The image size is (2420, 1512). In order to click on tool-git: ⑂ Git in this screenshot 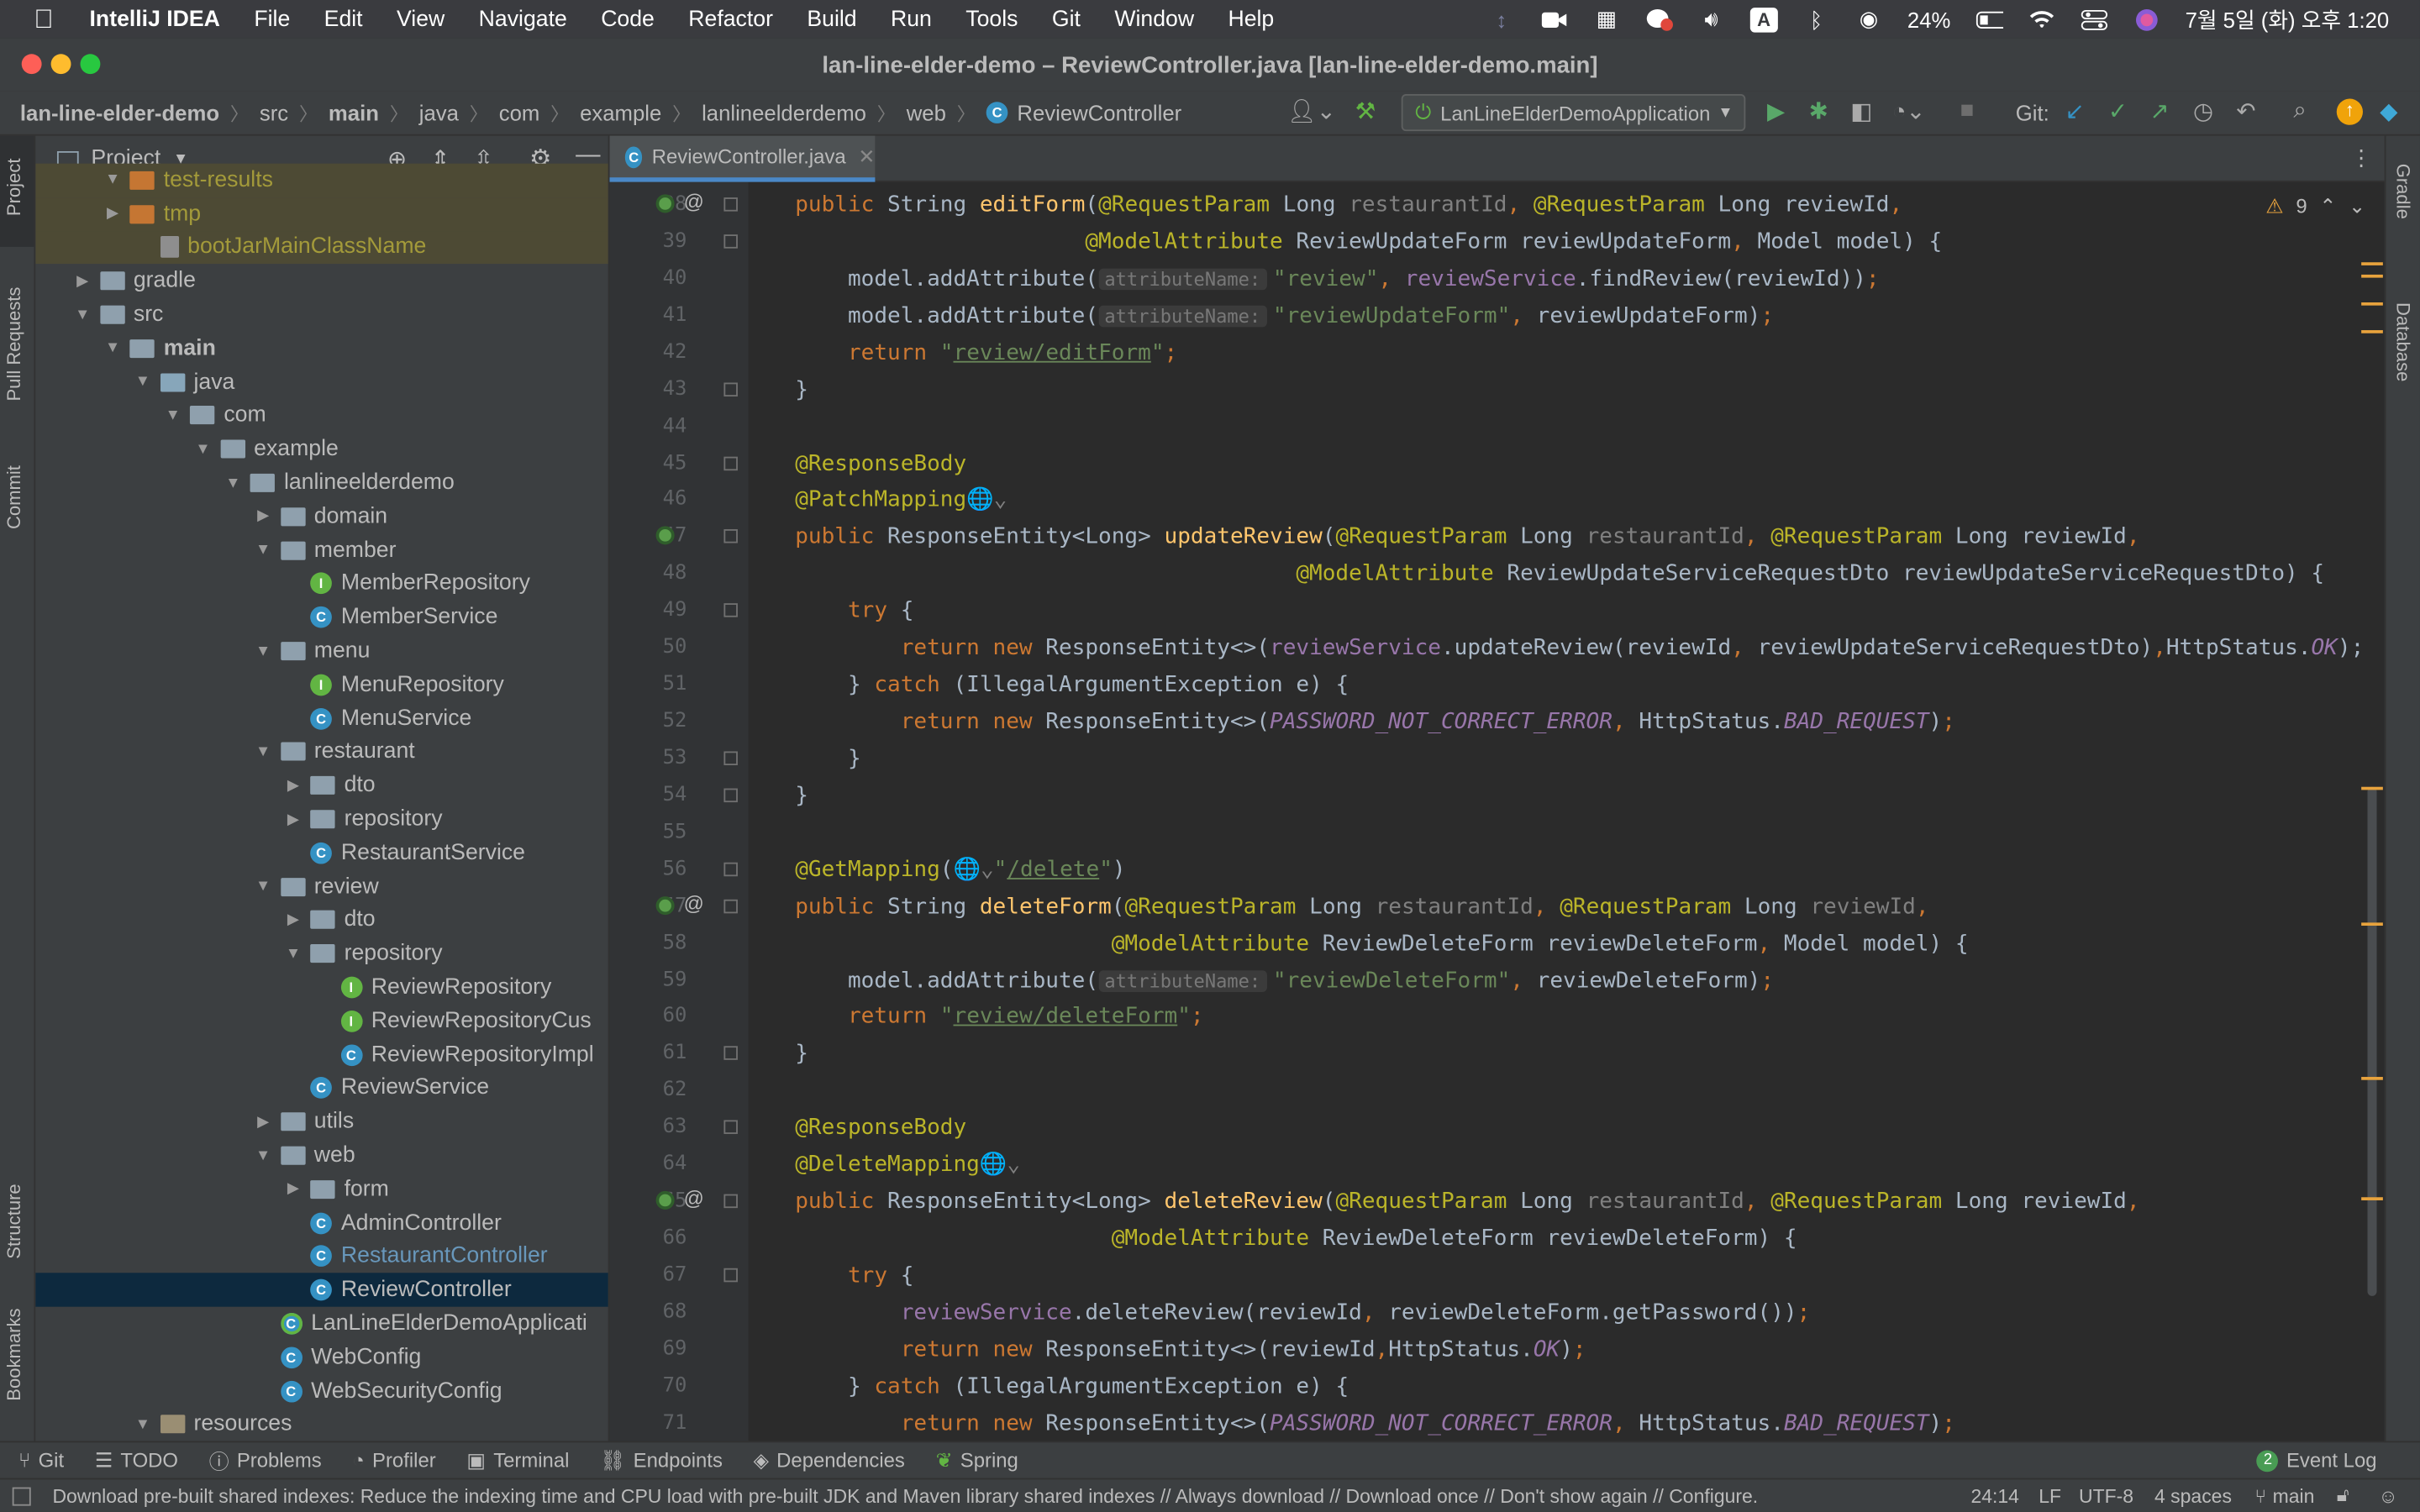, I will do `click(41, 1461)`.